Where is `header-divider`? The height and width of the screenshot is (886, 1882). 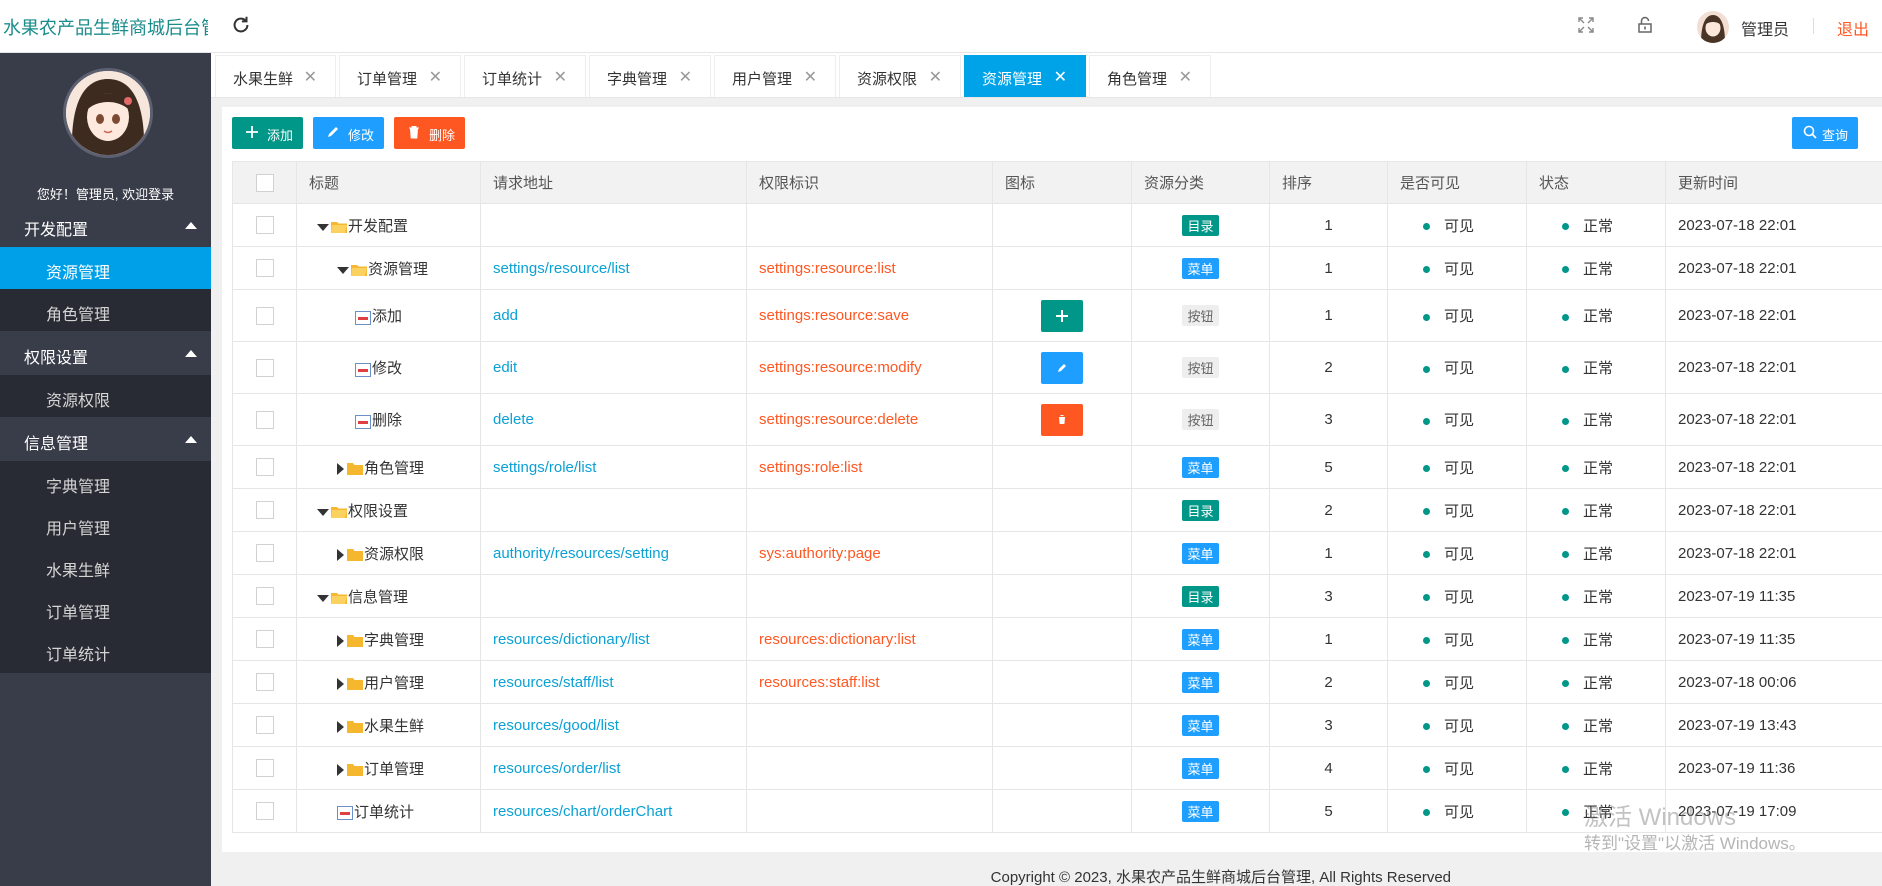 header-divider is located at coordinates (1813, 26).